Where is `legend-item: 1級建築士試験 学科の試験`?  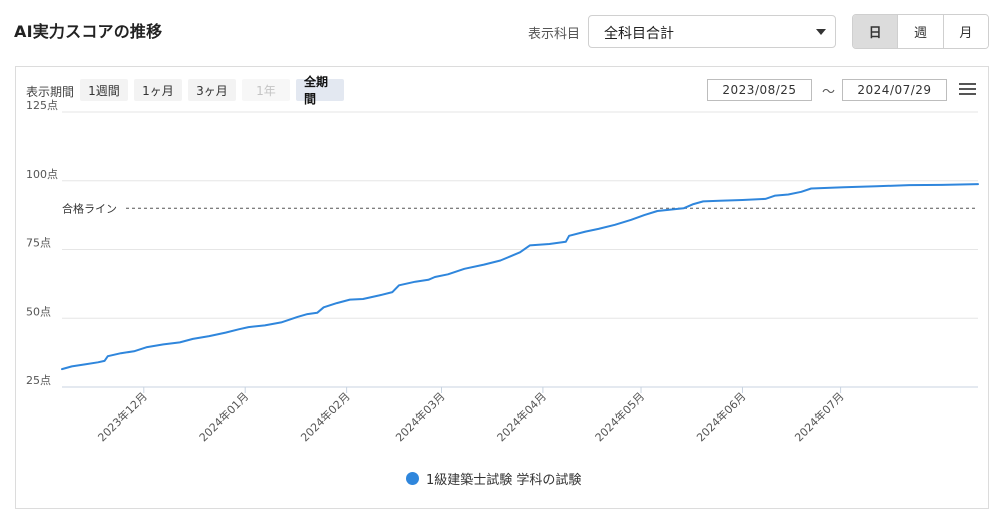 legend-item: 1級建築士試験 学科の試験 is located at coordinates (493, 478).